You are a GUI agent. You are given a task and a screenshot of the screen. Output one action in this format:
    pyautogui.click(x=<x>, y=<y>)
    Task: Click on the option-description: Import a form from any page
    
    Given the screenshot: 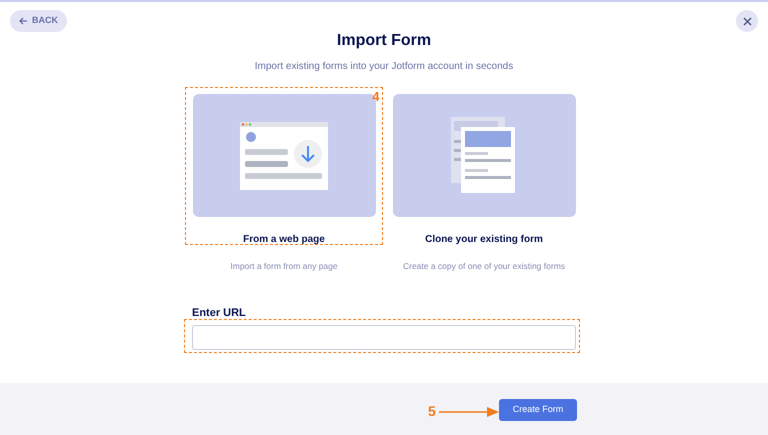 What is the action you would take?
    pyautogui.click(x=284, y=266)
    